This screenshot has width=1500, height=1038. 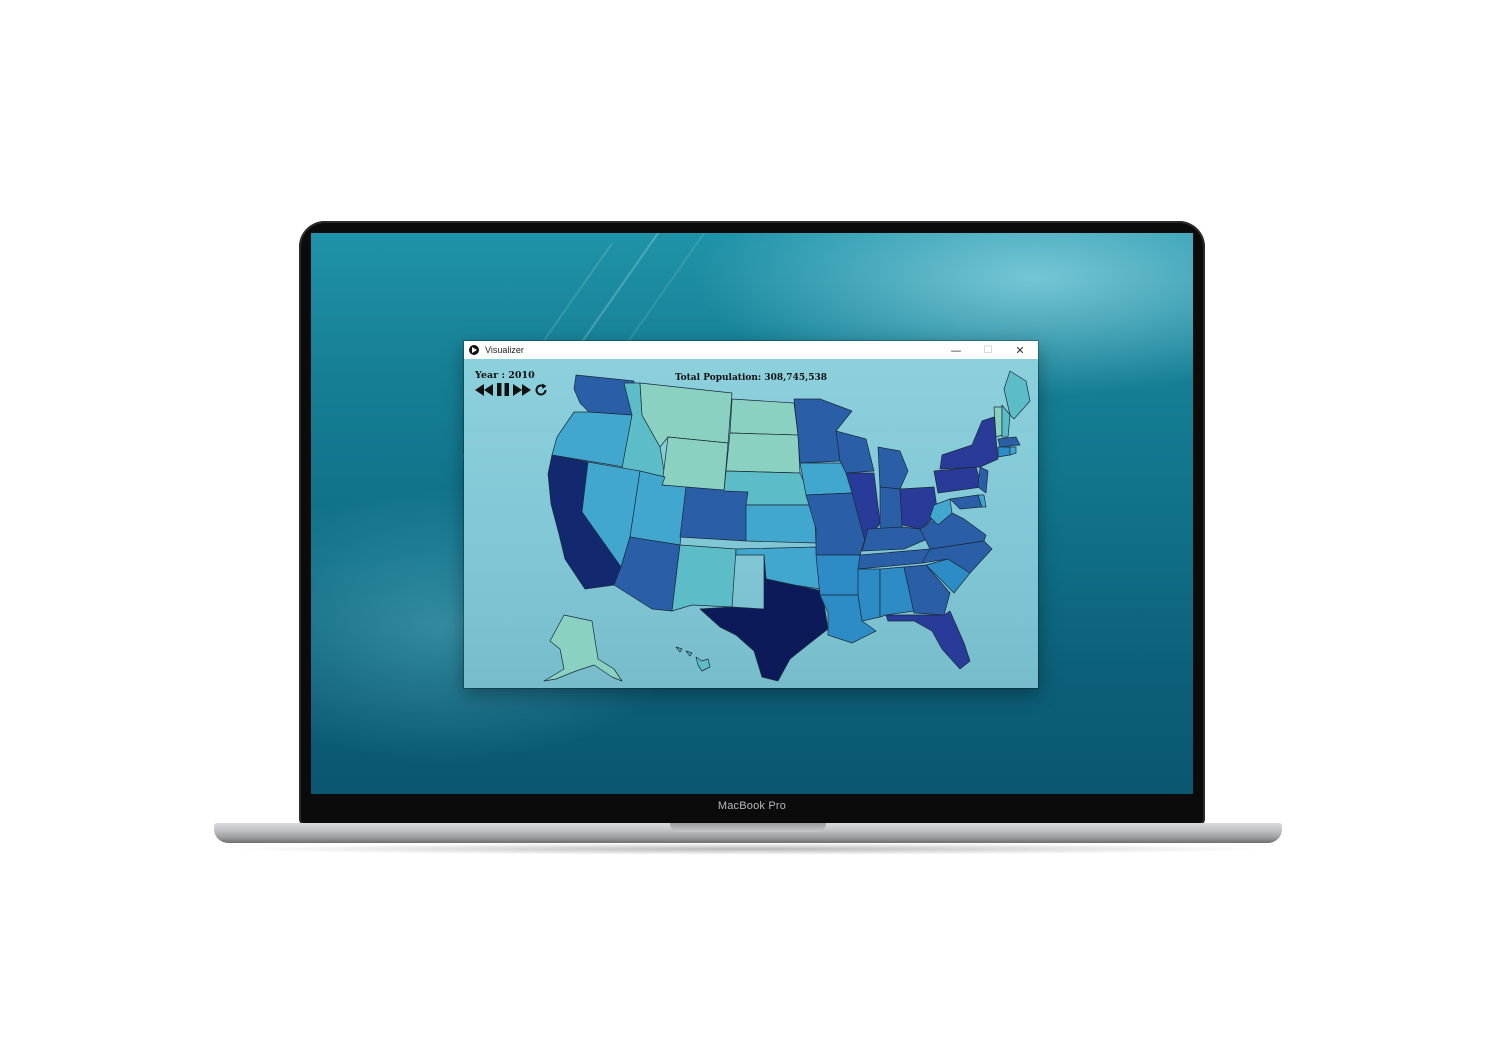 I want to click on close-button: ✕, so click(x=1020, y=350).